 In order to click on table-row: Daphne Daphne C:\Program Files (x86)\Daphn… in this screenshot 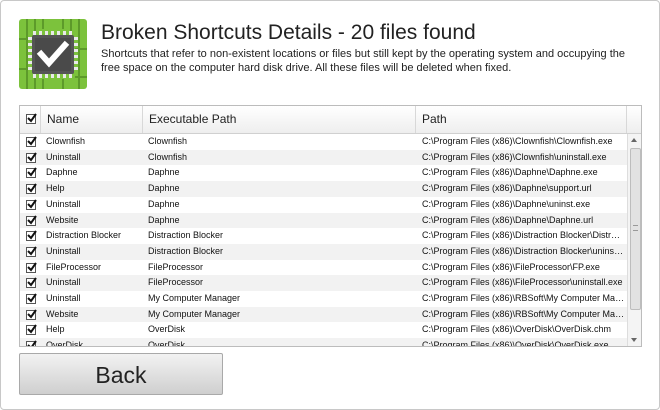, I will do `click(323, 173)`.